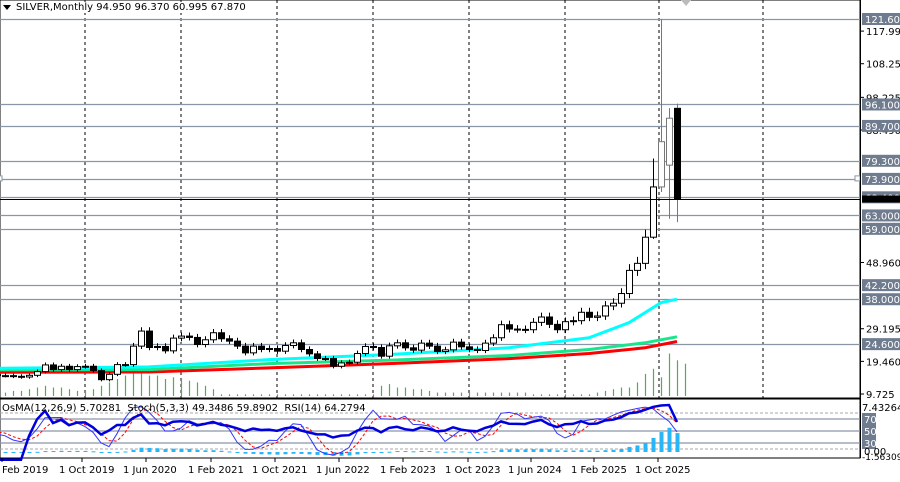 This screenshot has width=900, height=482. What do you see at coordinates (882, 345) in the screenshot?
I see `level-label: 24.600` at bounding box center [882, 345].